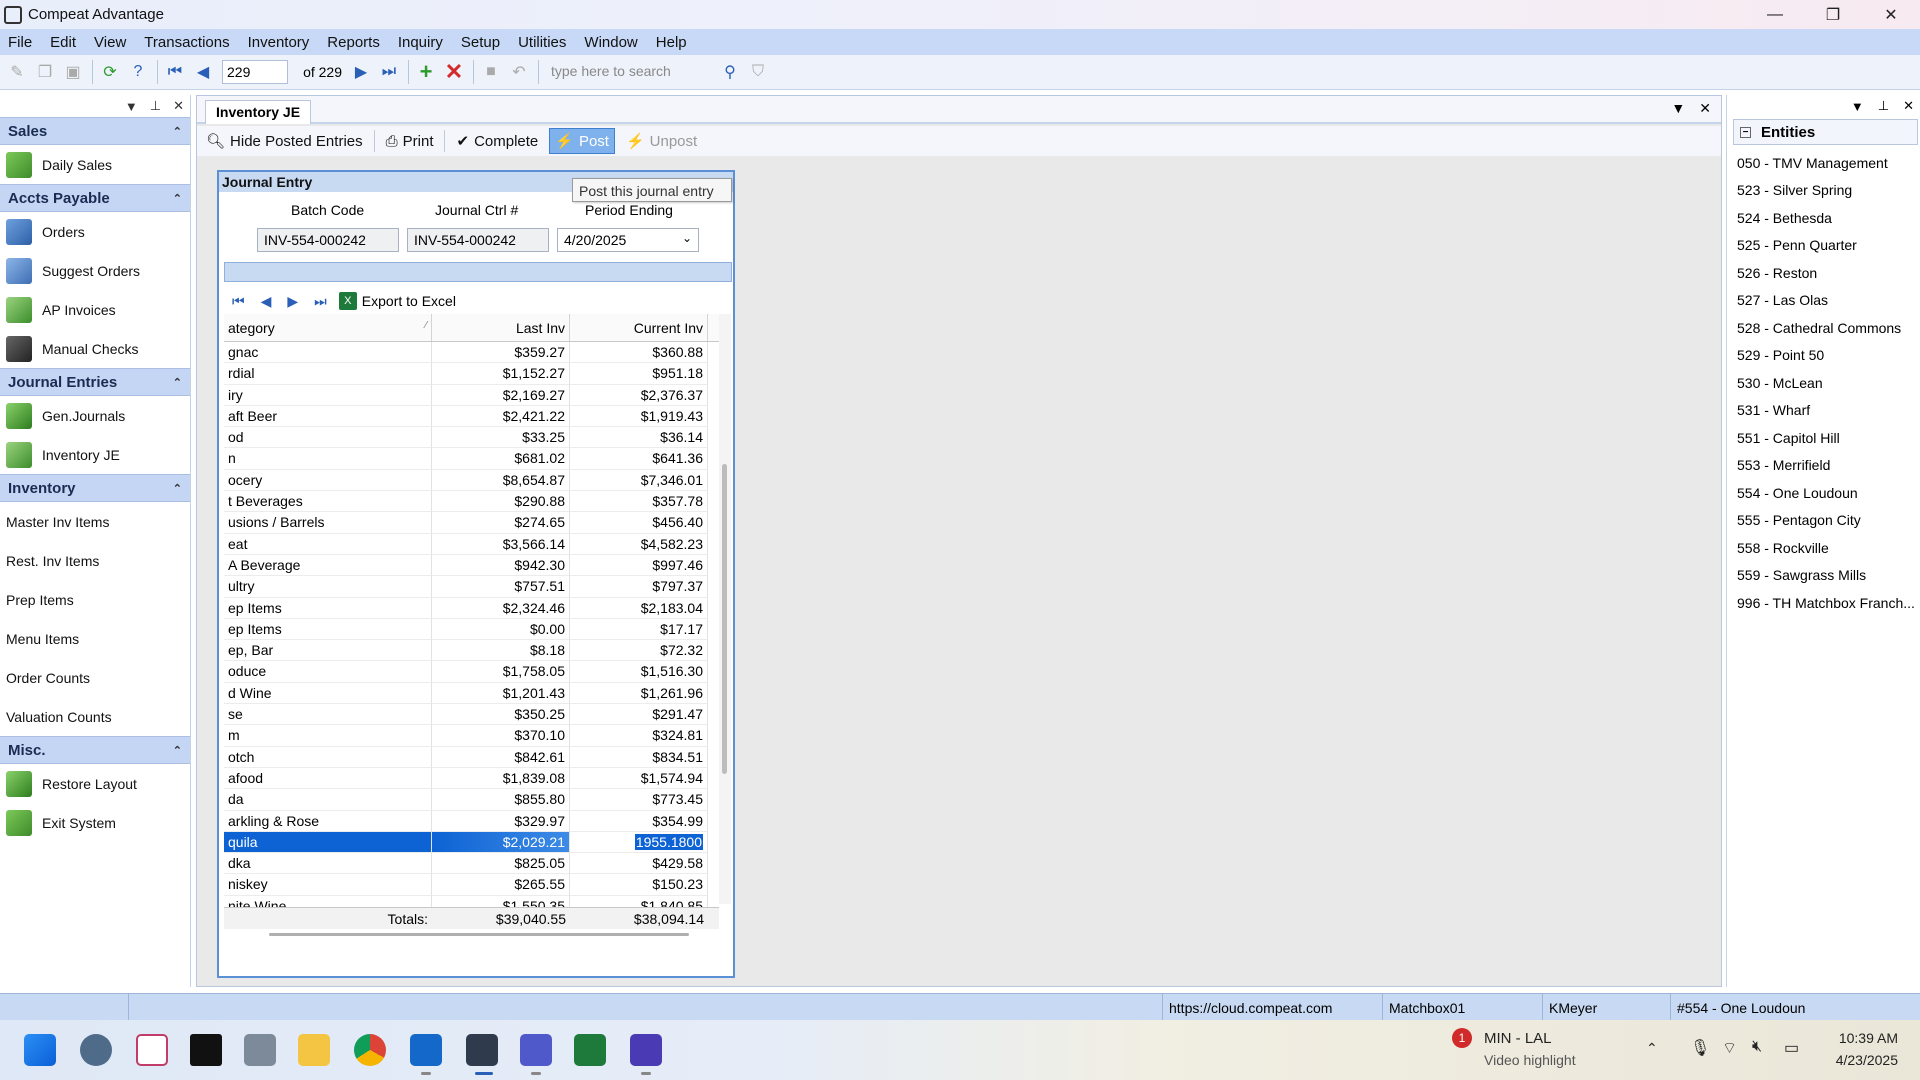 The width and height of the screenshot is (1920, 1080). What do you see at coordinates (95, 131) in the screenshot?
I see `section-sales: Sales ⌃` at bounding box center [95, 131].